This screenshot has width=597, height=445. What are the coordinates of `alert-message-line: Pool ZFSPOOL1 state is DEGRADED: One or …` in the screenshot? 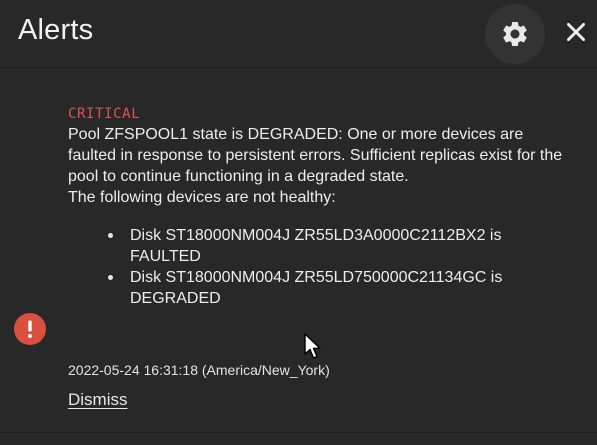 It's located at (315, 155).